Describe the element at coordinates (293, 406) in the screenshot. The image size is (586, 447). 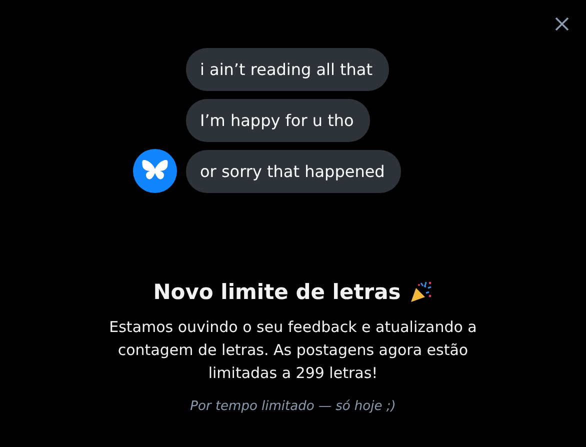
I see `footnote: Por tempo limitado — só hoje ;)` at that location.